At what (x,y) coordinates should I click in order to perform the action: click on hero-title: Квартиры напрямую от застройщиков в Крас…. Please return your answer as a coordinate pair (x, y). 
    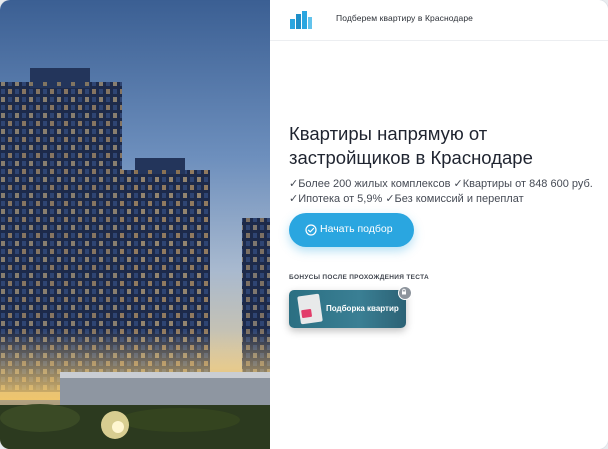
    Looking at the image, I should click on (439, 146).